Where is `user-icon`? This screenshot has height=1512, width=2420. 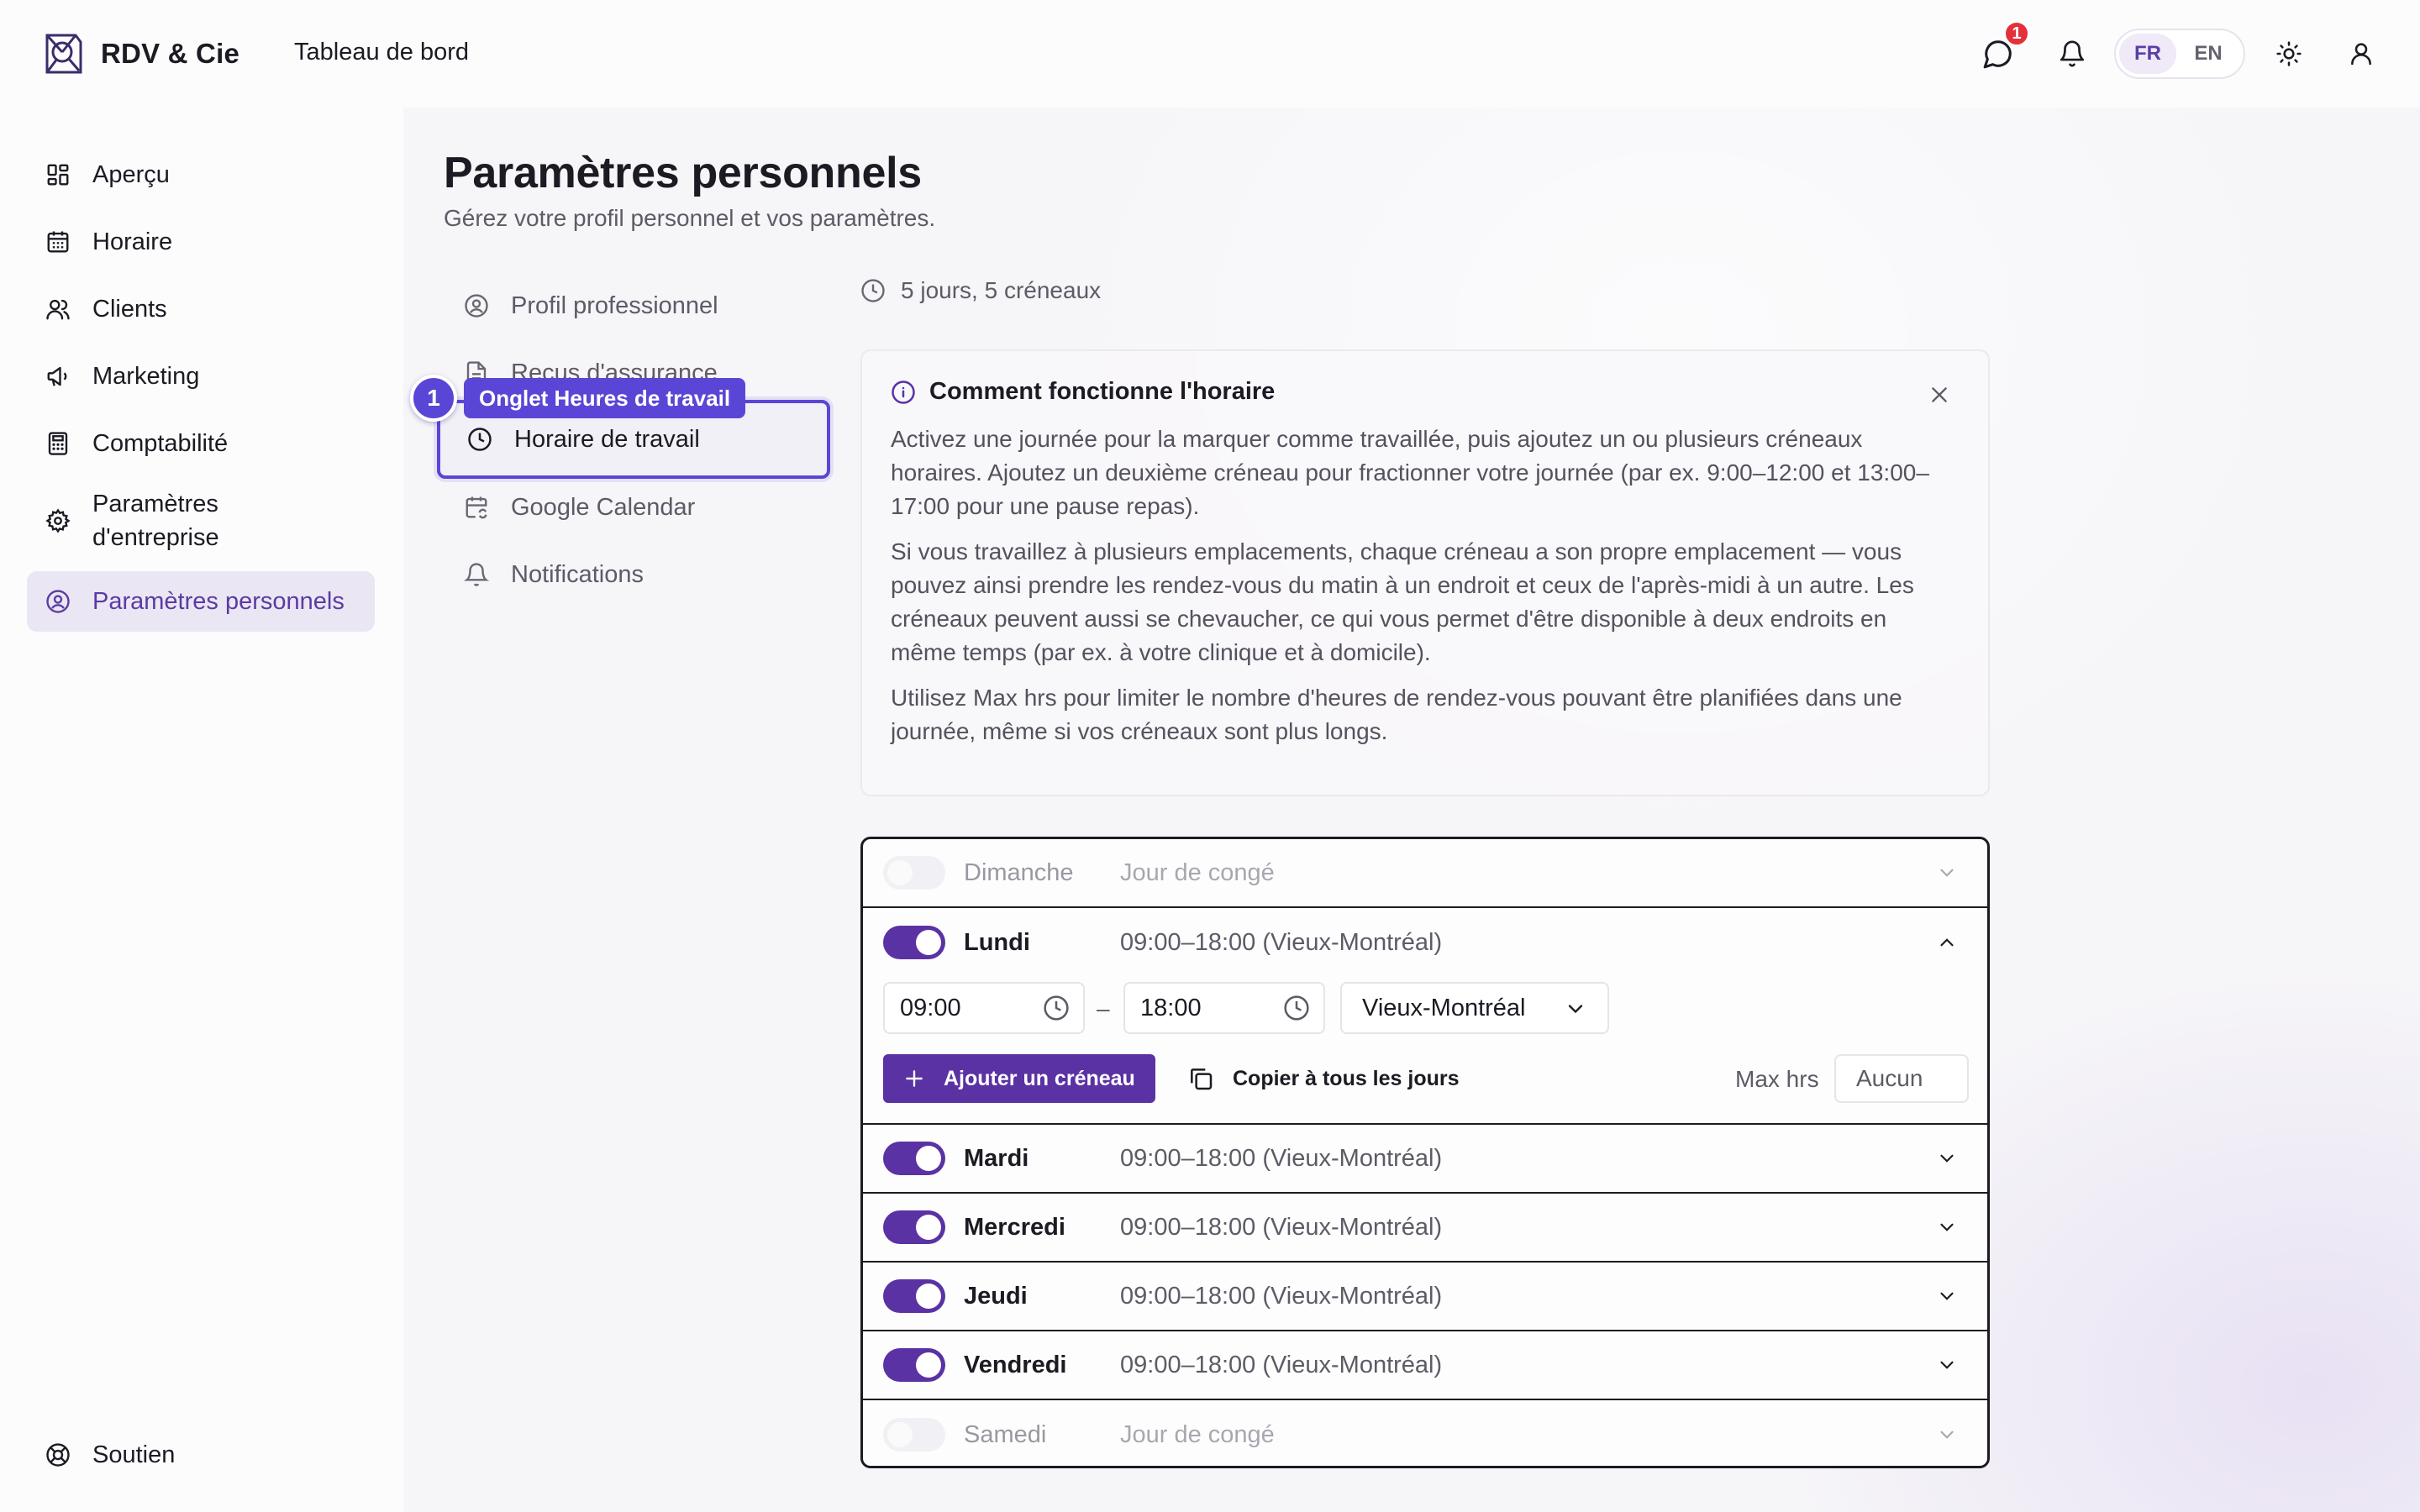 user-icon is located at coordinates (2361, 54).